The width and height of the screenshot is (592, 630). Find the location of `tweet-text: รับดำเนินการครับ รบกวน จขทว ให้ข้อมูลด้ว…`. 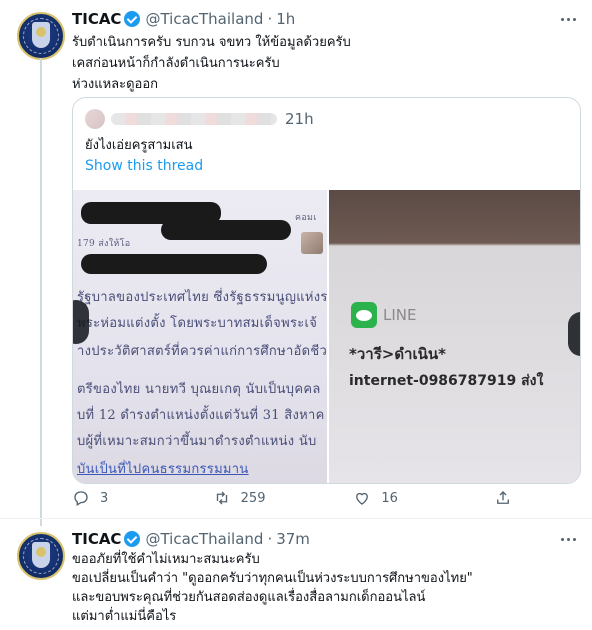

tweet-text: รับดำเนินการครับ รบกวน จขทว ให้ข้อมูลด้ว… is located at coordinates (211, 63).